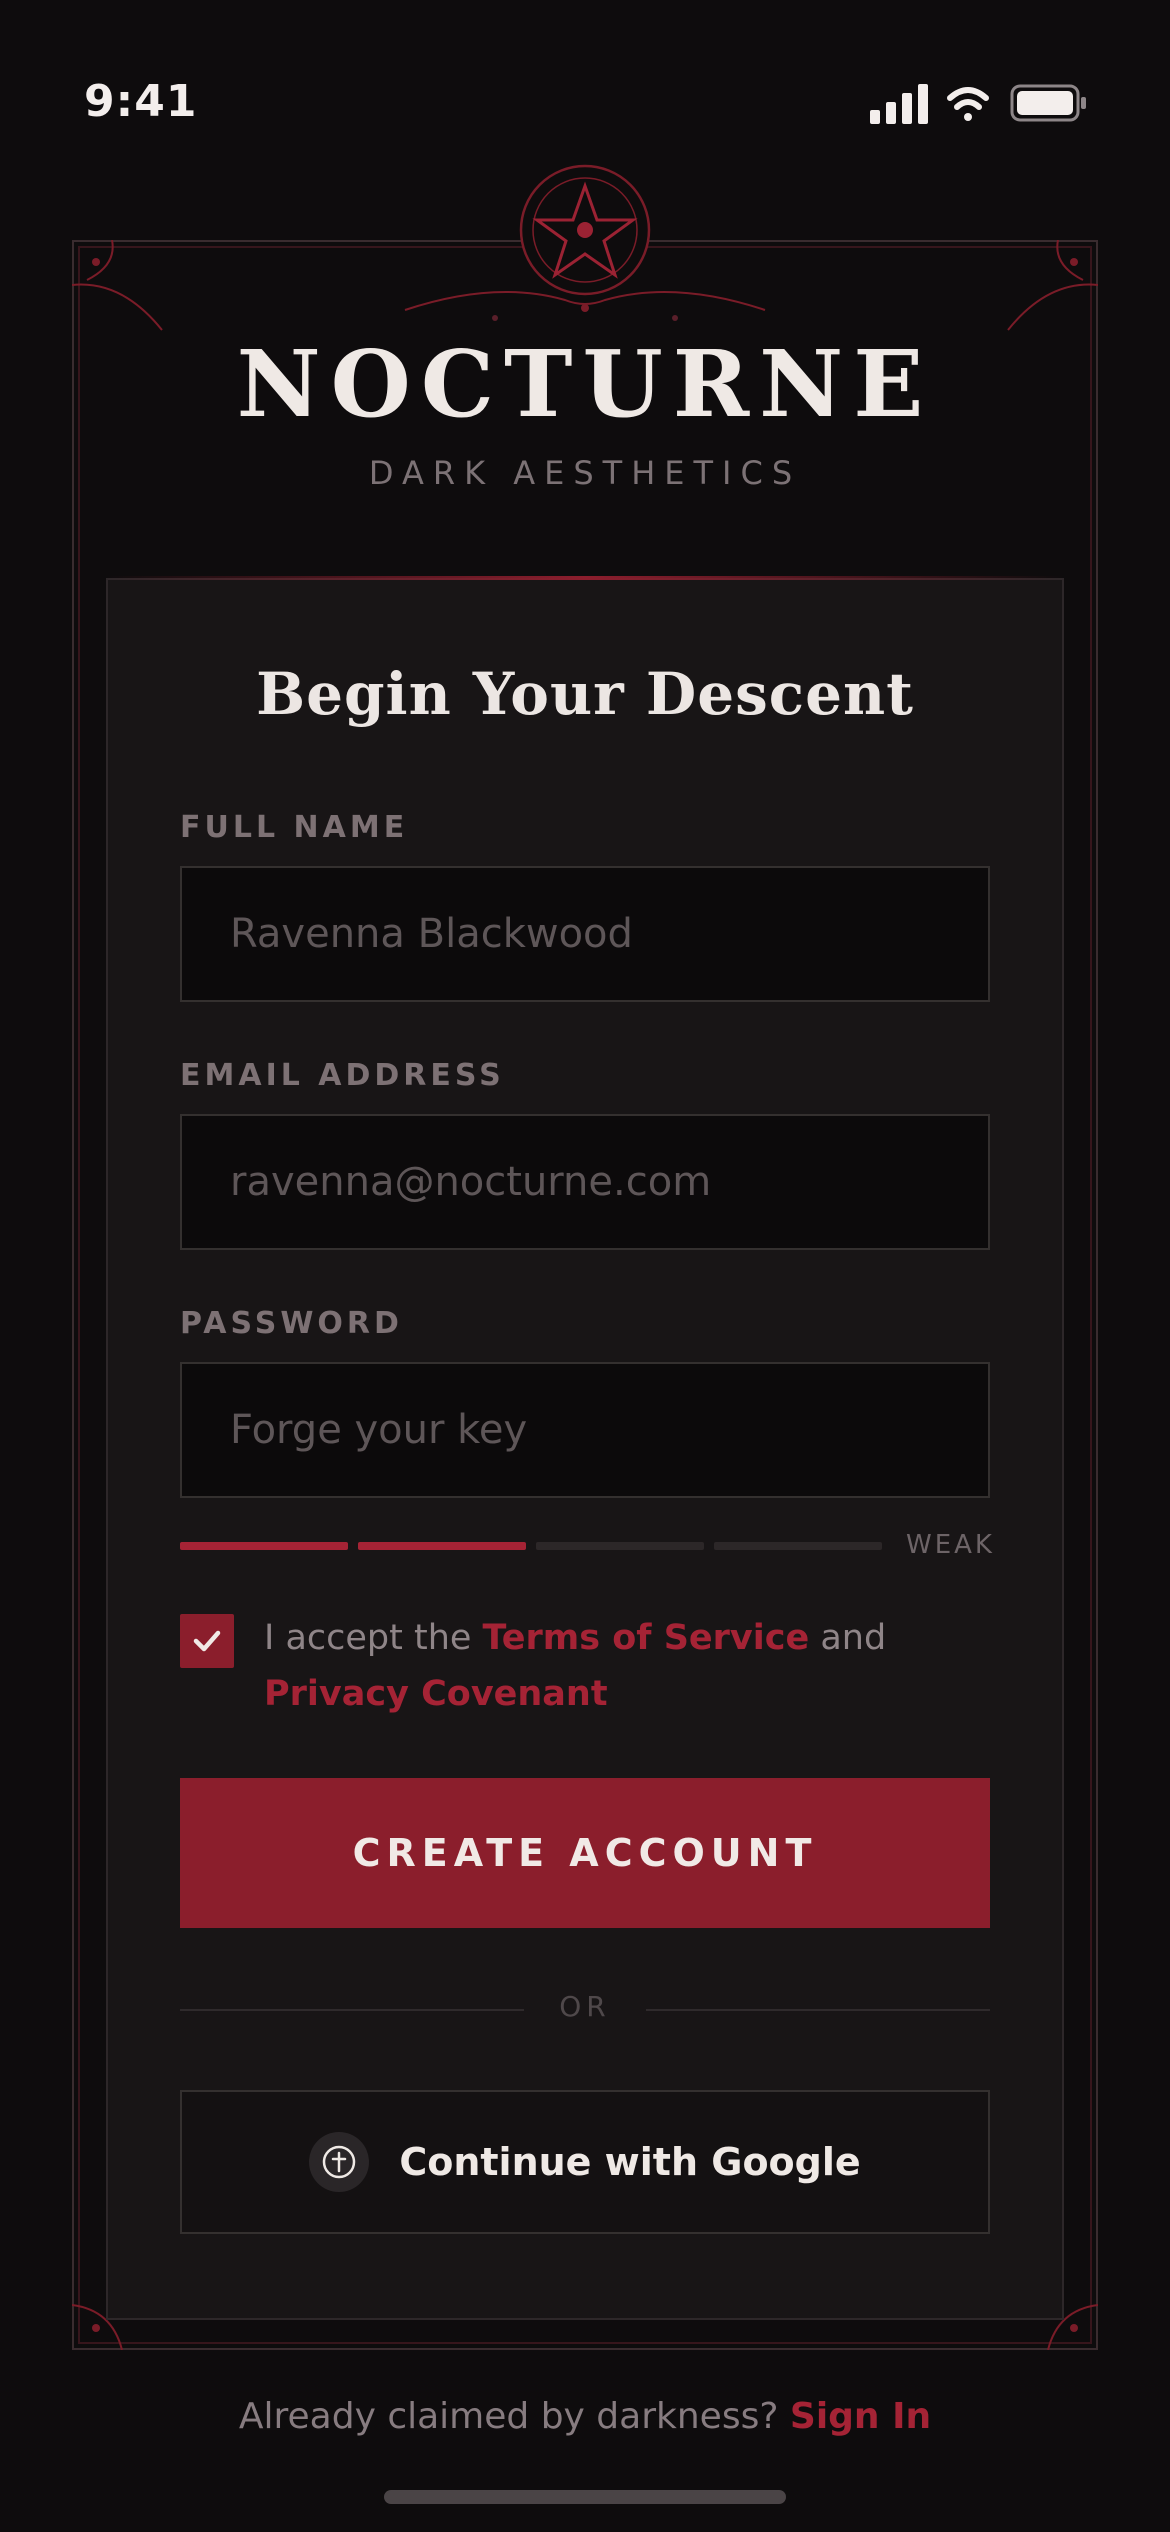  I want to click on strength-label: WEAK, so click(950, 1545).